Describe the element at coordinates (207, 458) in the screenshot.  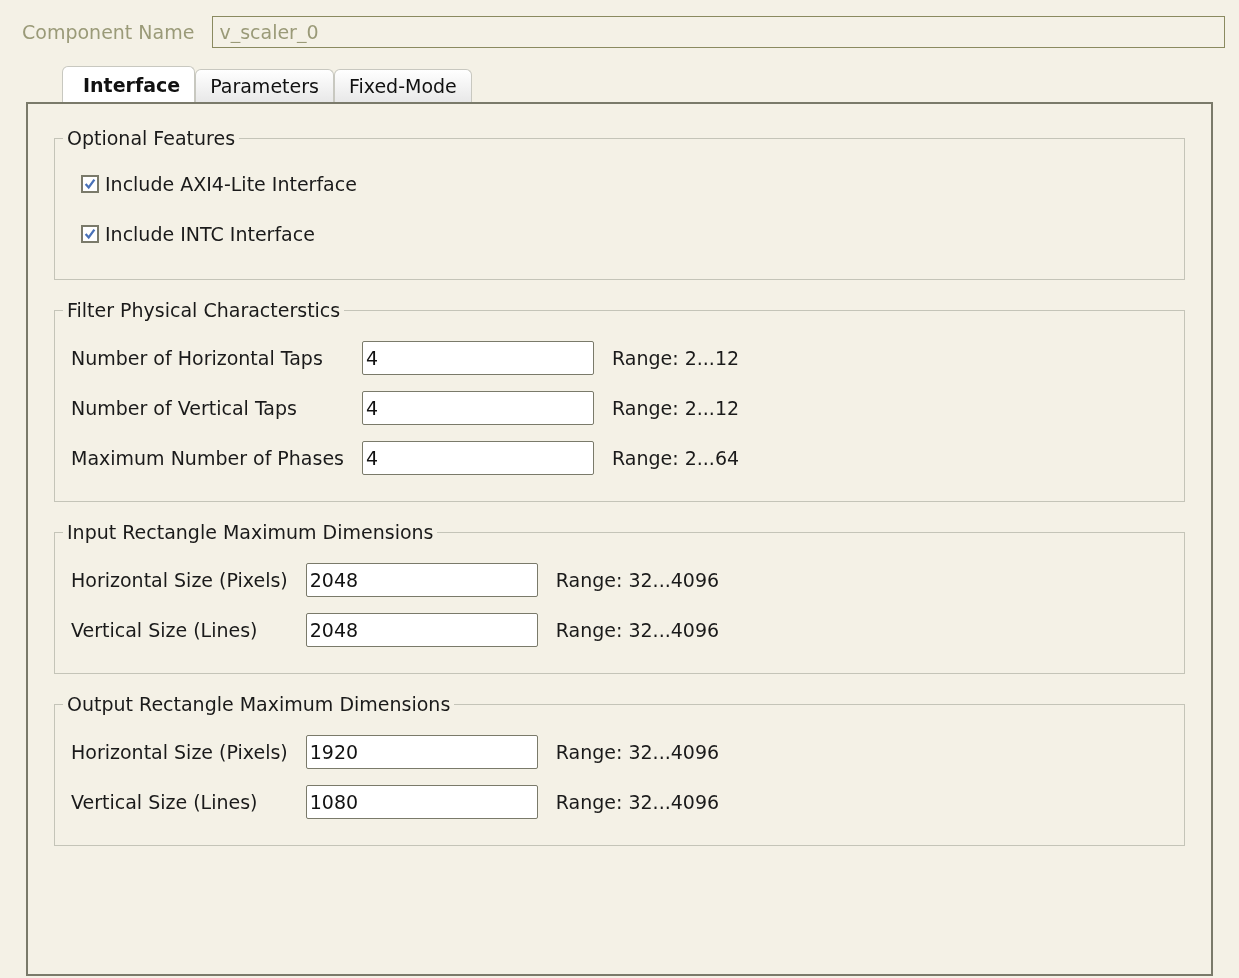
I see `field-label: Maximum Number of Phases` at that location.